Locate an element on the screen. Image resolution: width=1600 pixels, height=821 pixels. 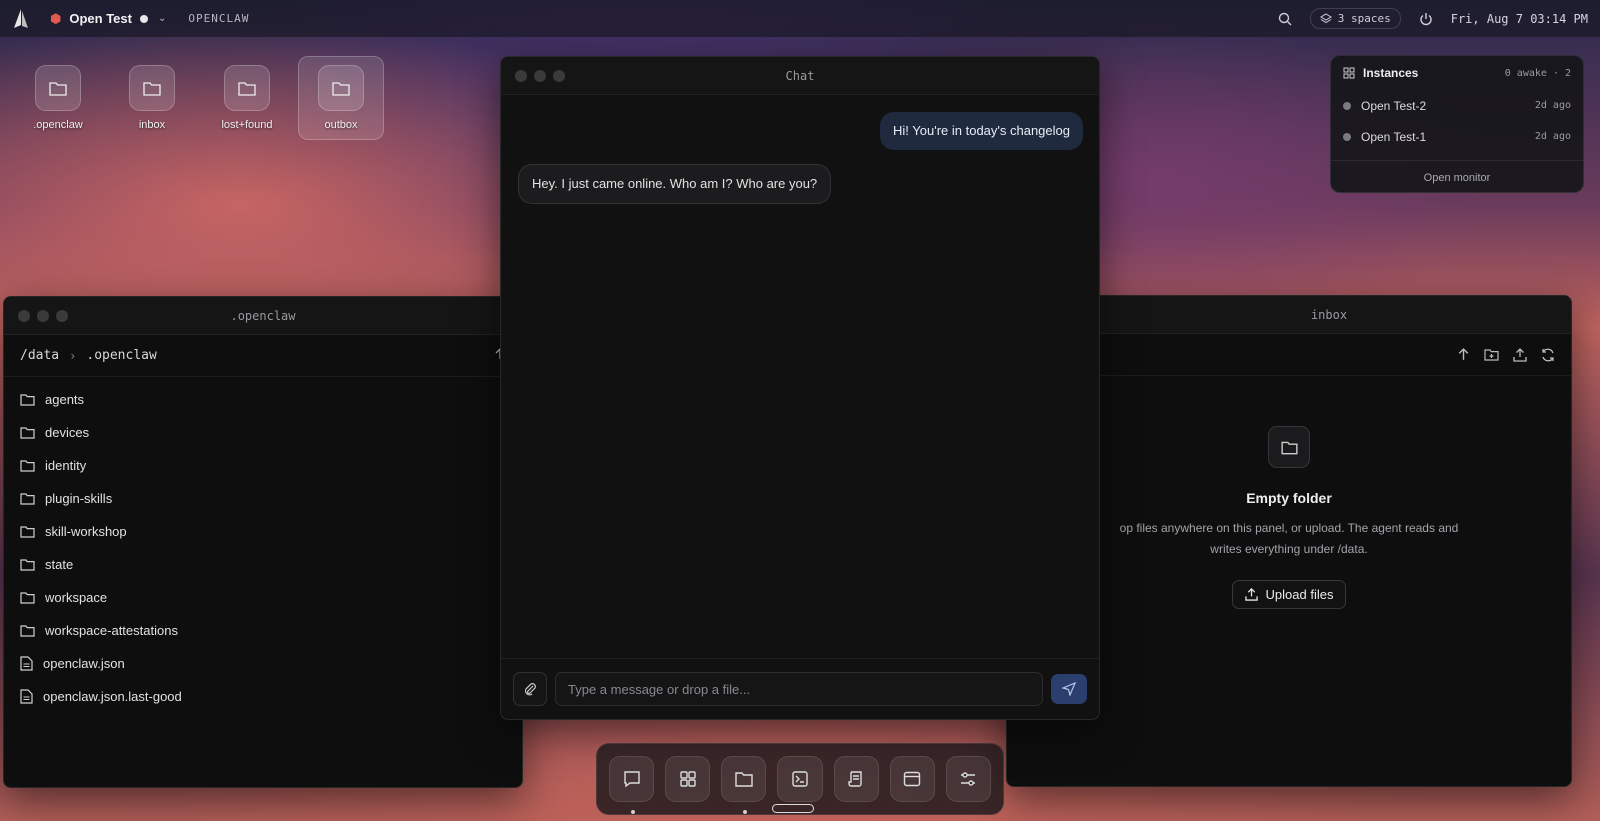
message-composer is located at coordinates (800, 688).